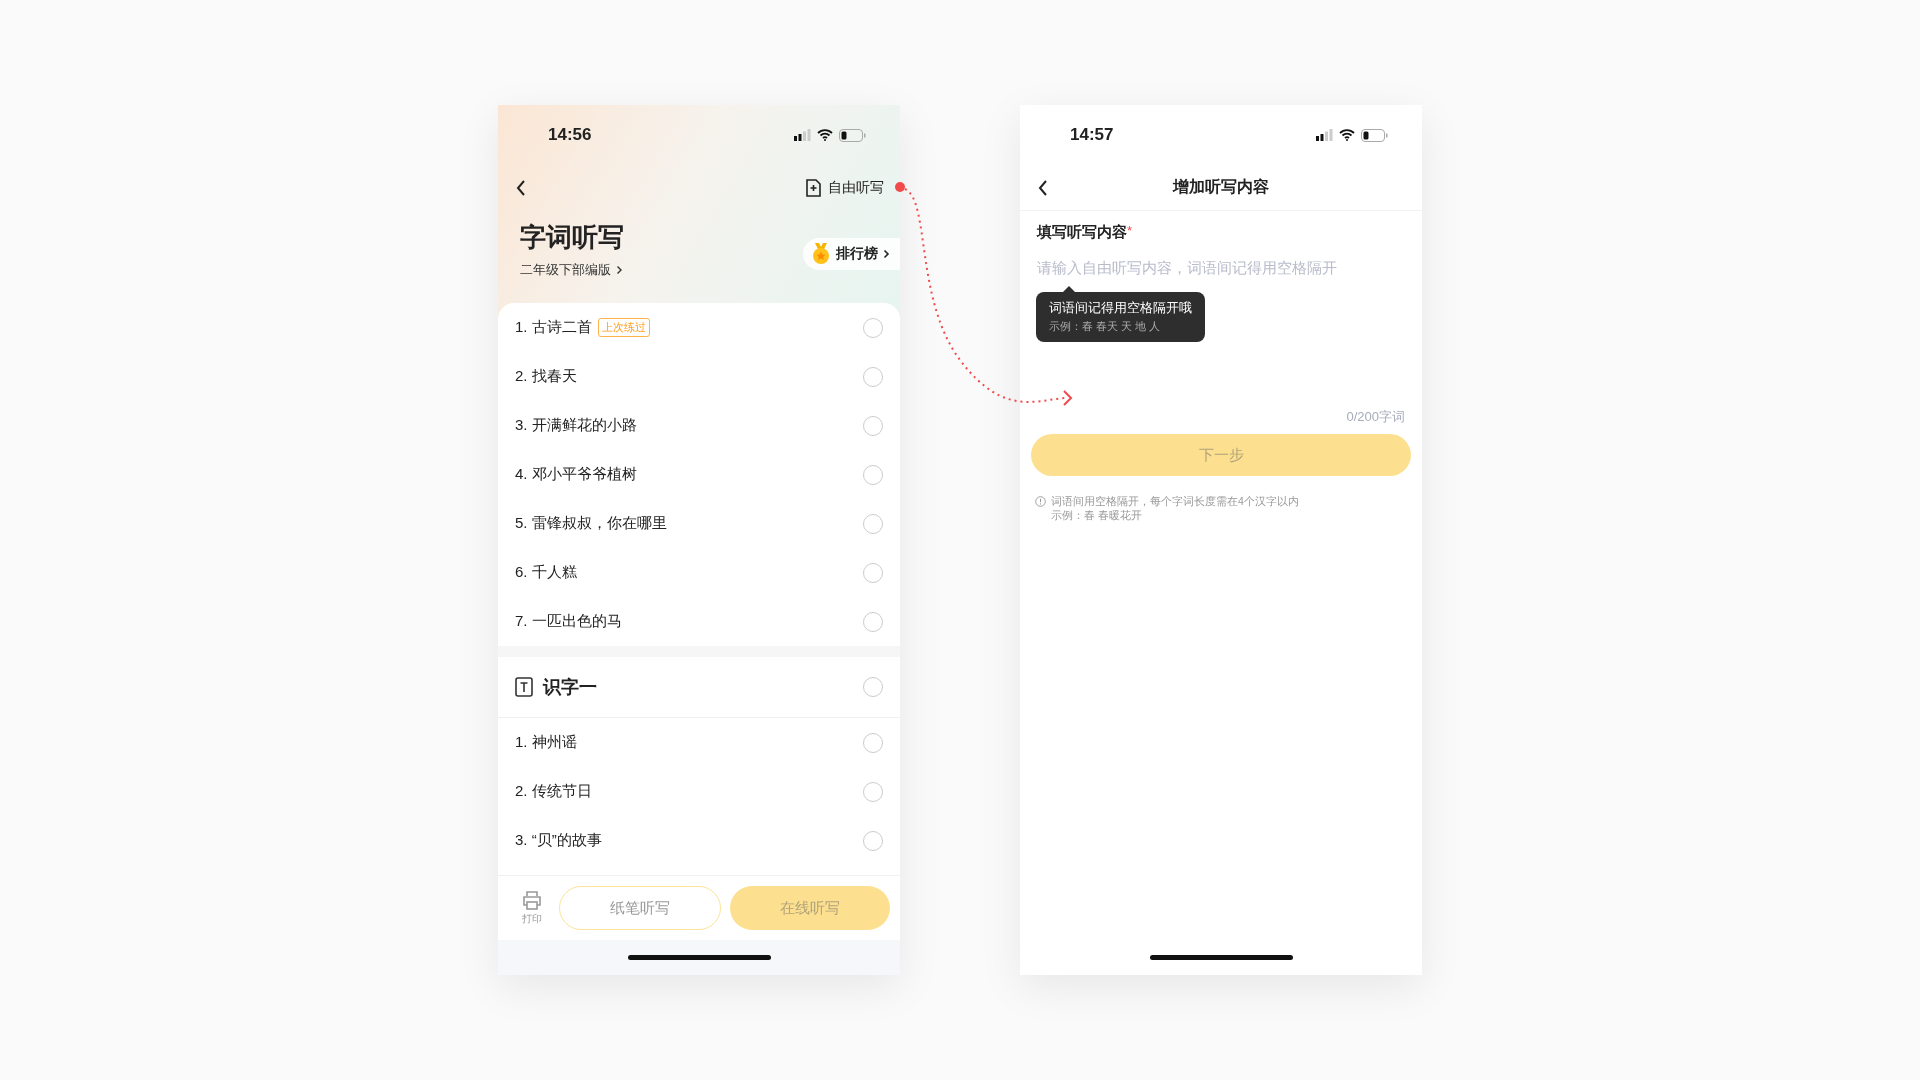  I want to click on field-label: 填写听写内容, so click(1082, 232).